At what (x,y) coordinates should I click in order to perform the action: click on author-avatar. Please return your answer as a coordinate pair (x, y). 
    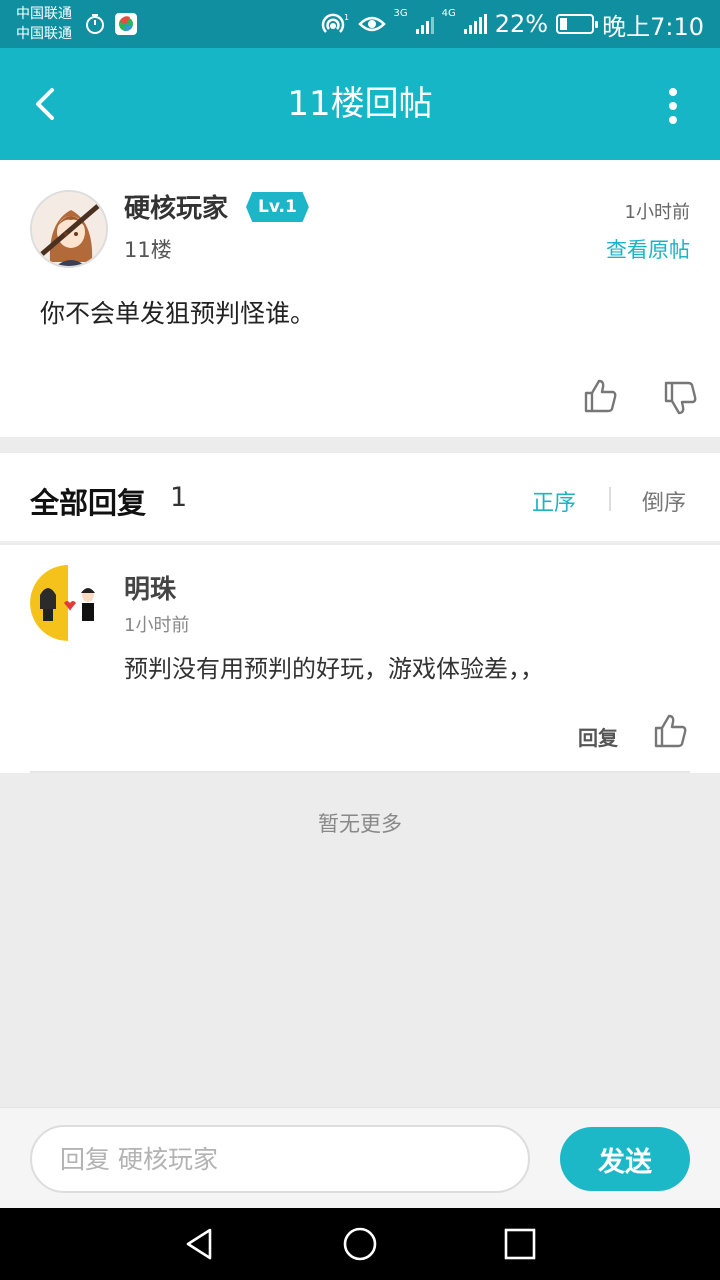
    Looking at the image, I should click on (69, 229).